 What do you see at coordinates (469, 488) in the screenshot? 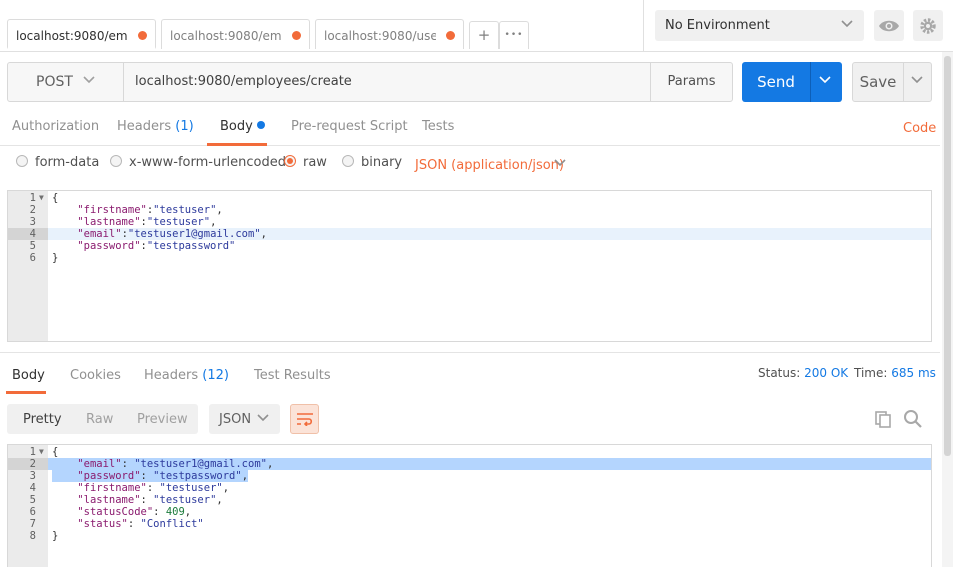
I see `code-line: 4 "firstname": "testuser",` at bounding box center [469, 488].